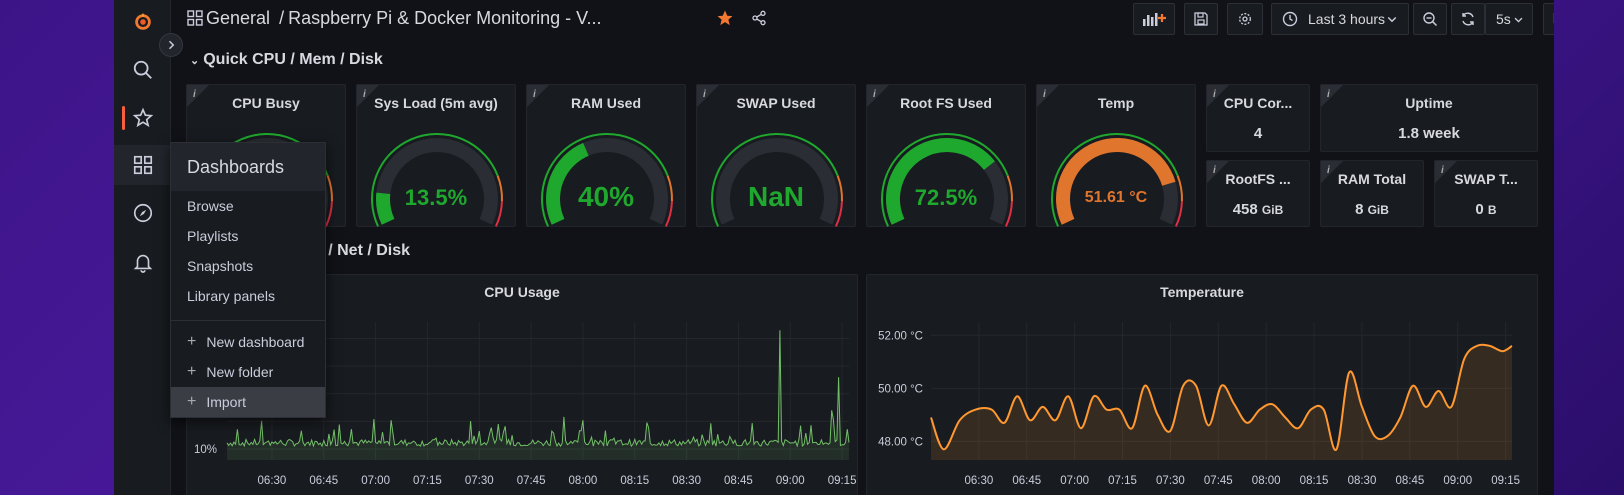 Image resolution: width=1624 pixels, height=495 pixels. I want to click on menu-item-label: New folder, so click(240, 372).